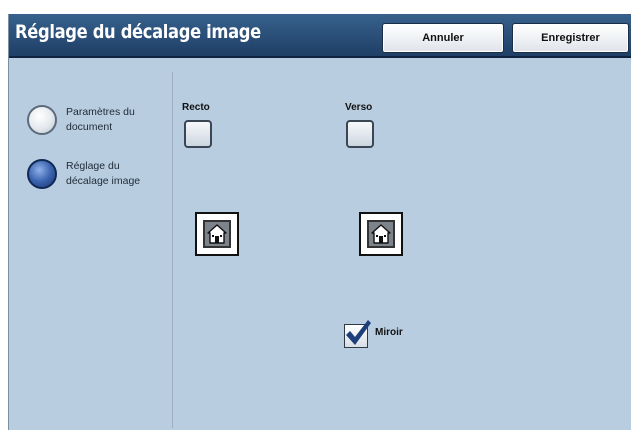 The height and width of the screenshot is (430, 632). I want to click on checkmark-icon, so click(358, 332).